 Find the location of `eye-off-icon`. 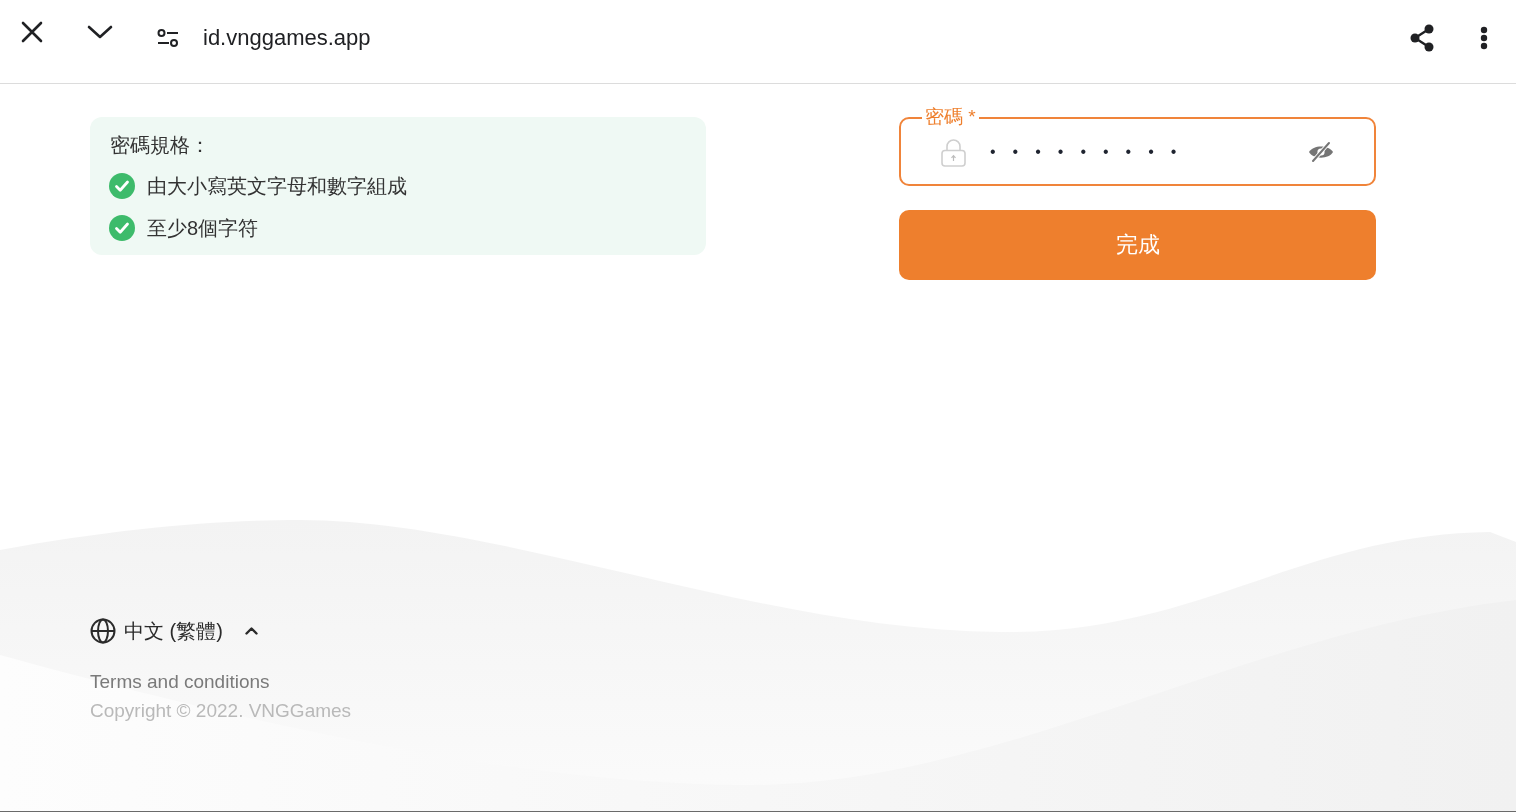

eye-off-icon is located at coordinates (1321, 152).